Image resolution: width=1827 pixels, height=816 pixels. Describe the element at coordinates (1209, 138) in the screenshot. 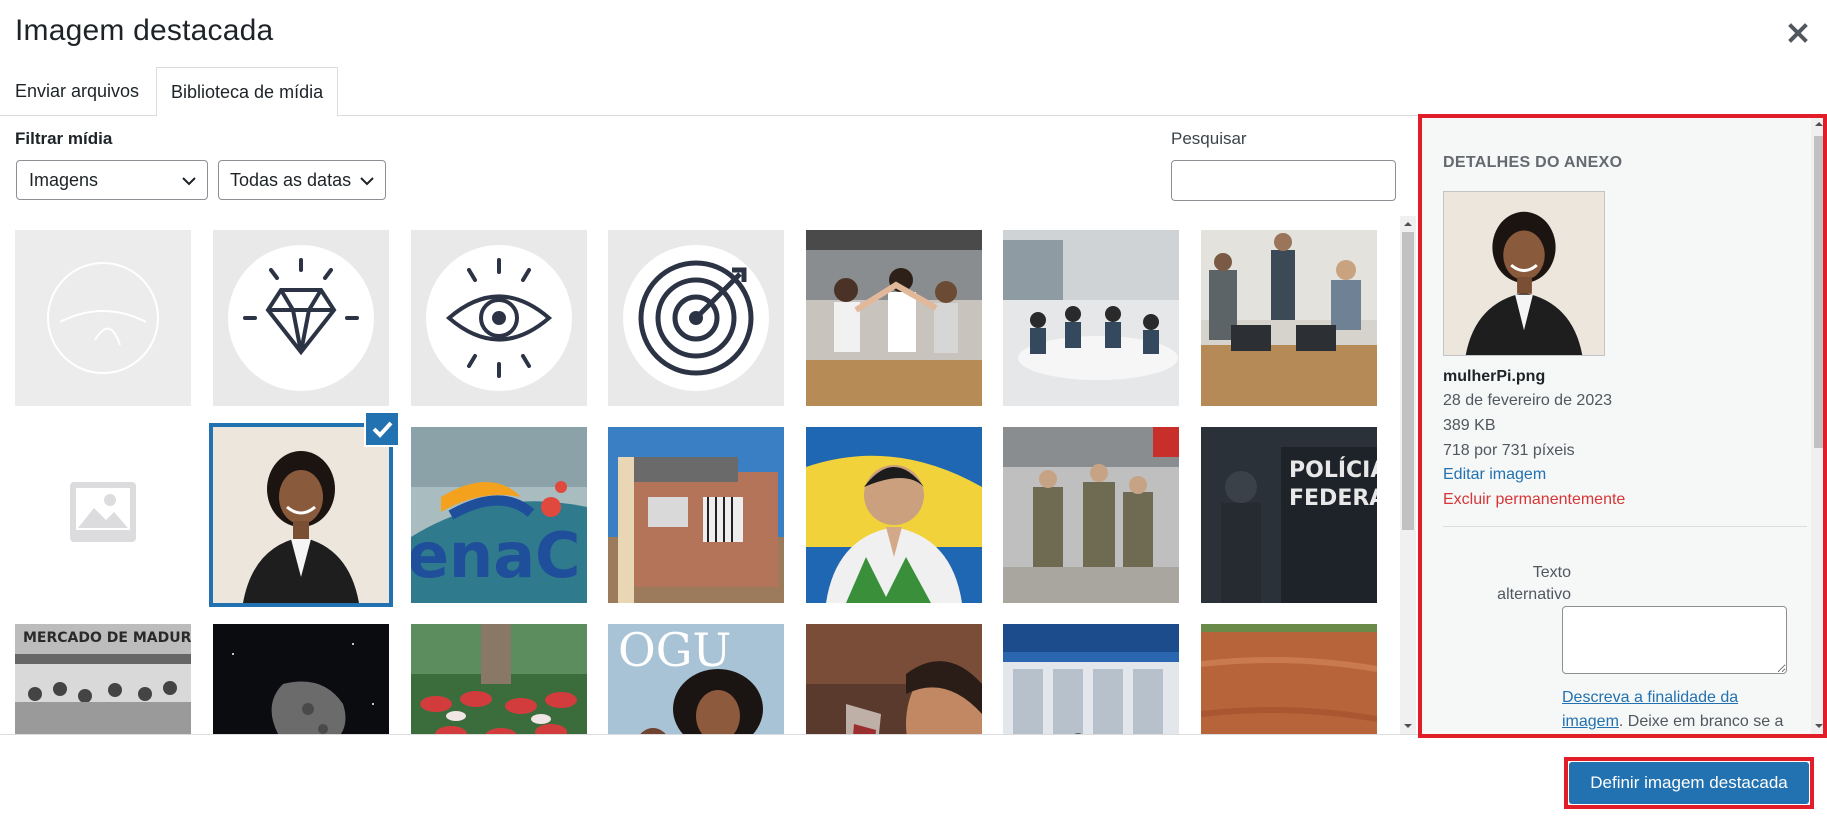

I see `search-label: Pesquisar` at that location.